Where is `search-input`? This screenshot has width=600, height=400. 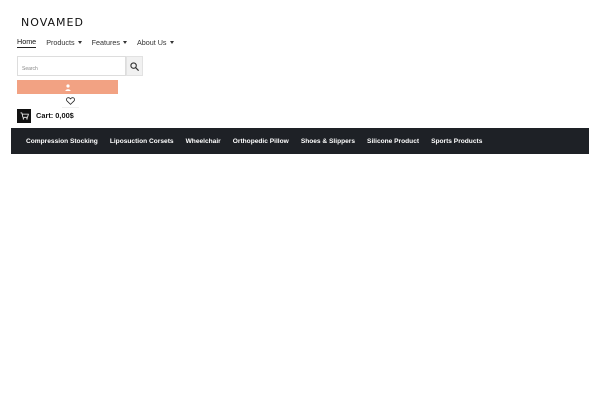 search-input is located at coordinates (71, 69).